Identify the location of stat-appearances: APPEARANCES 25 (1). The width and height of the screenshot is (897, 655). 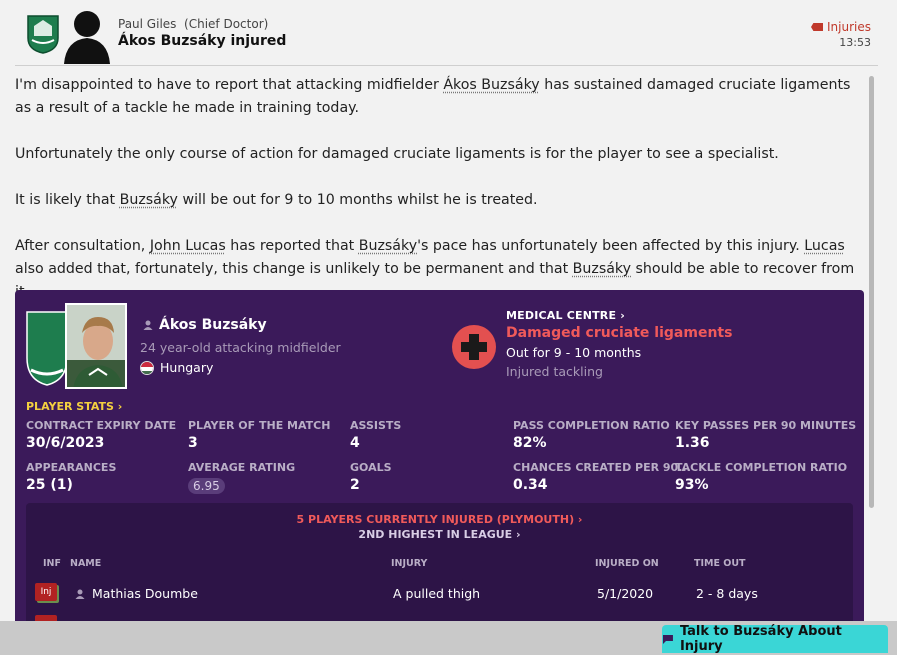
(71, 477).